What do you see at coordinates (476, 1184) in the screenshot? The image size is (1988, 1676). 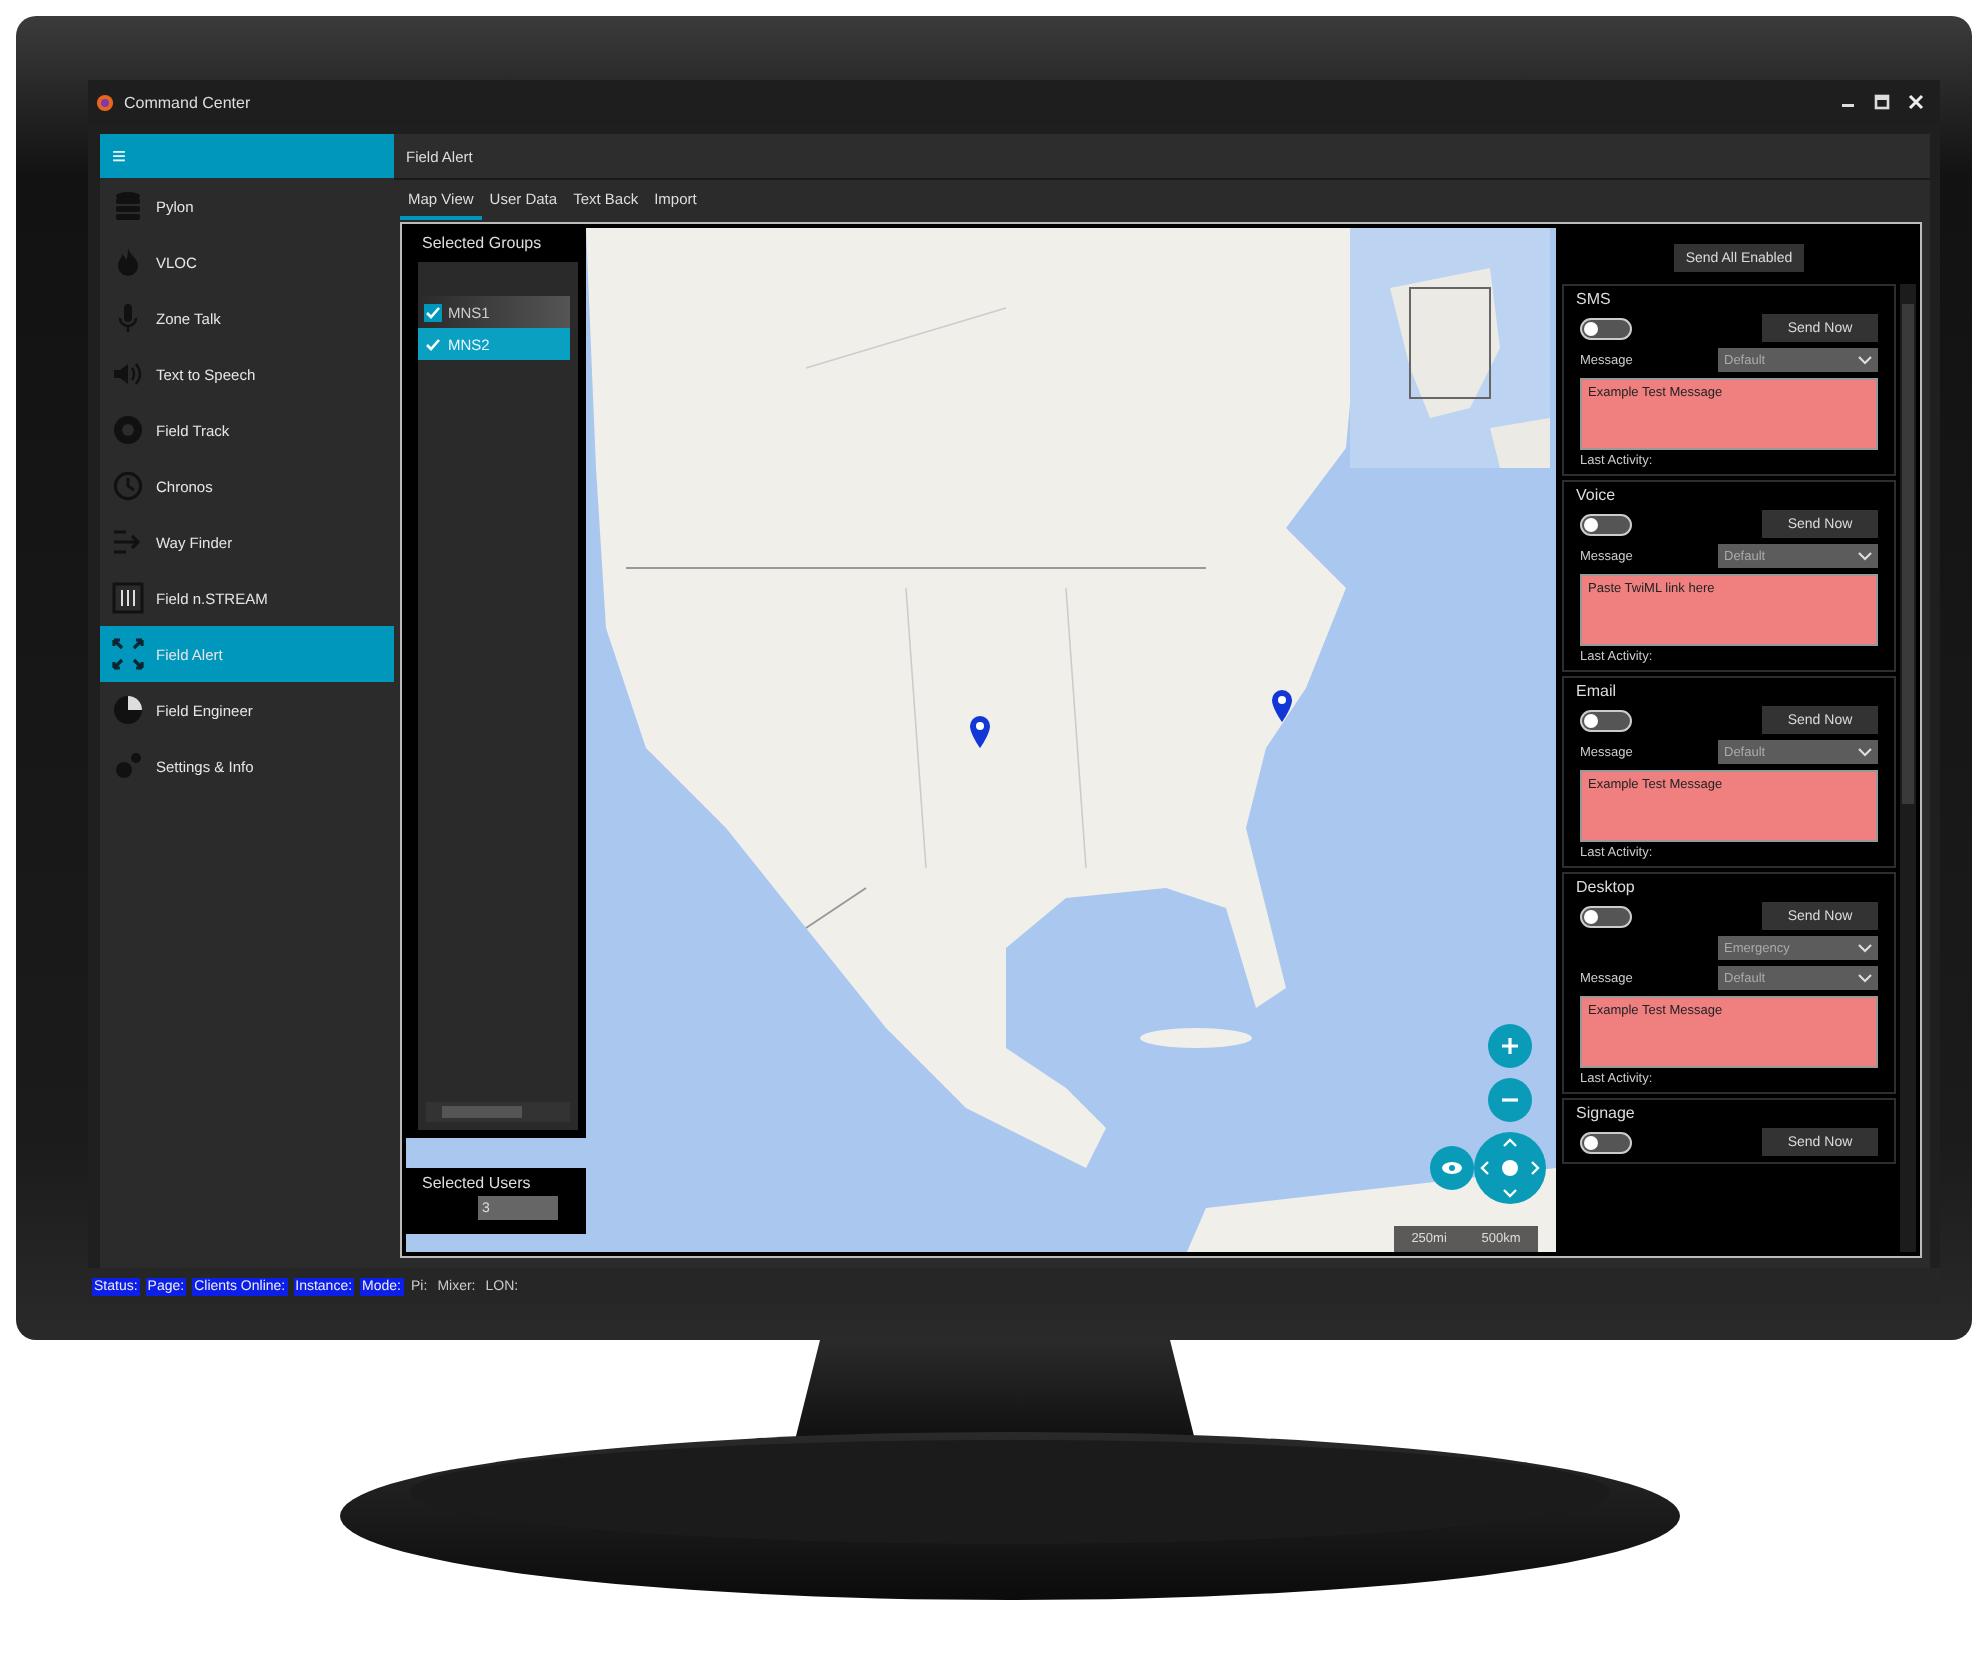 I see `panel-title: Selected Users` at bounding box center [476, 1184].